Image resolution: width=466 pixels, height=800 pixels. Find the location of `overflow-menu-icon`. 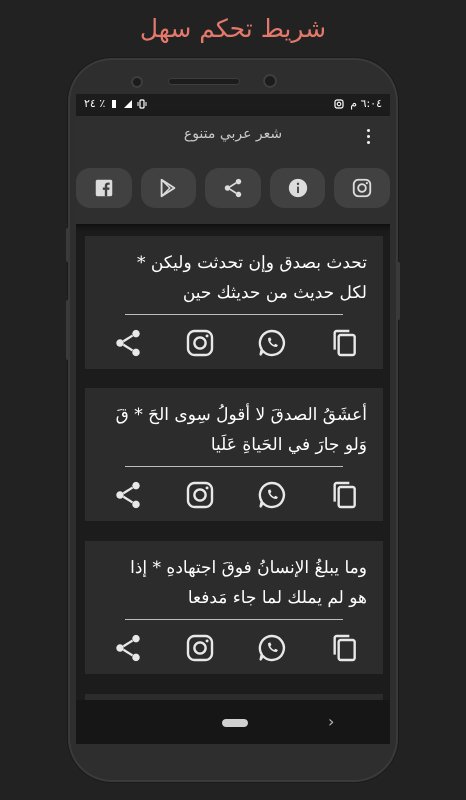

overflow-menu-icon is located at coordinates (368, 136).